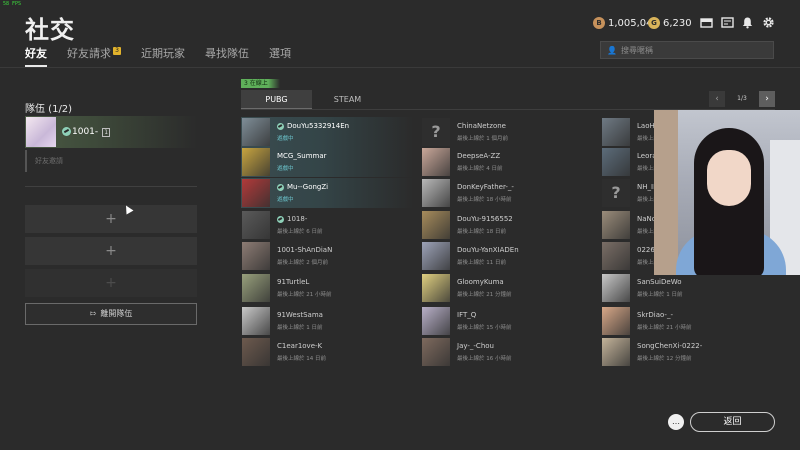  I want to click on tab-options: 選項, so click(280, 57).